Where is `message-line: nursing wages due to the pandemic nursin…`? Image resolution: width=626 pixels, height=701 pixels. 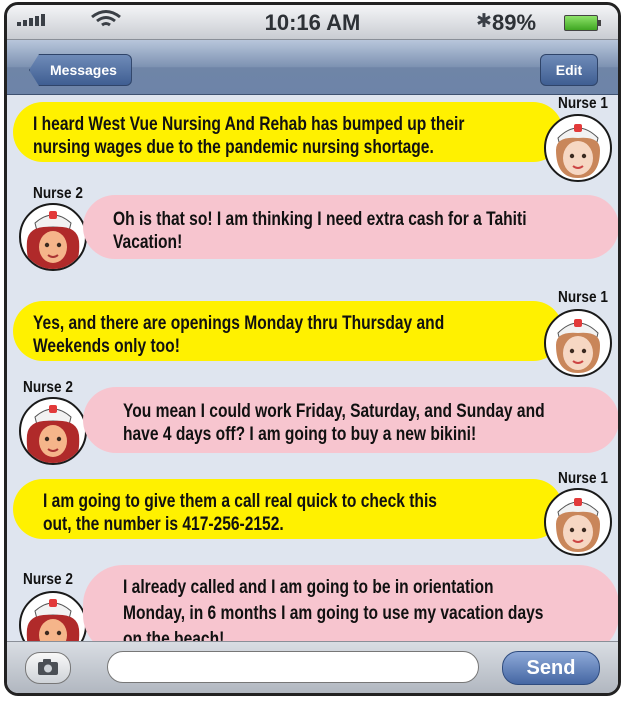
message-line: nursing wages due to the pandemic nursin… is located at coordinates (233, 147).